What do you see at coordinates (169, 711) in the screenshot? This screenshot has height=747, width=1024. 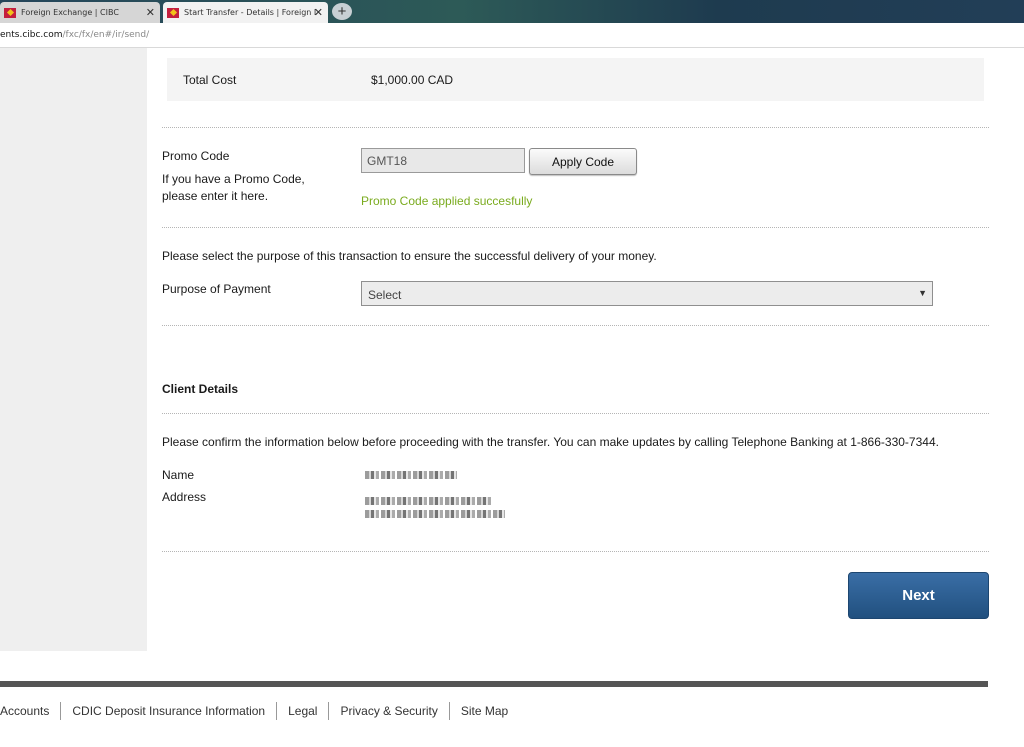 I see `footer-link-cdic: CDIC Deposit Insurance Information` at bounding box center [169, 711].